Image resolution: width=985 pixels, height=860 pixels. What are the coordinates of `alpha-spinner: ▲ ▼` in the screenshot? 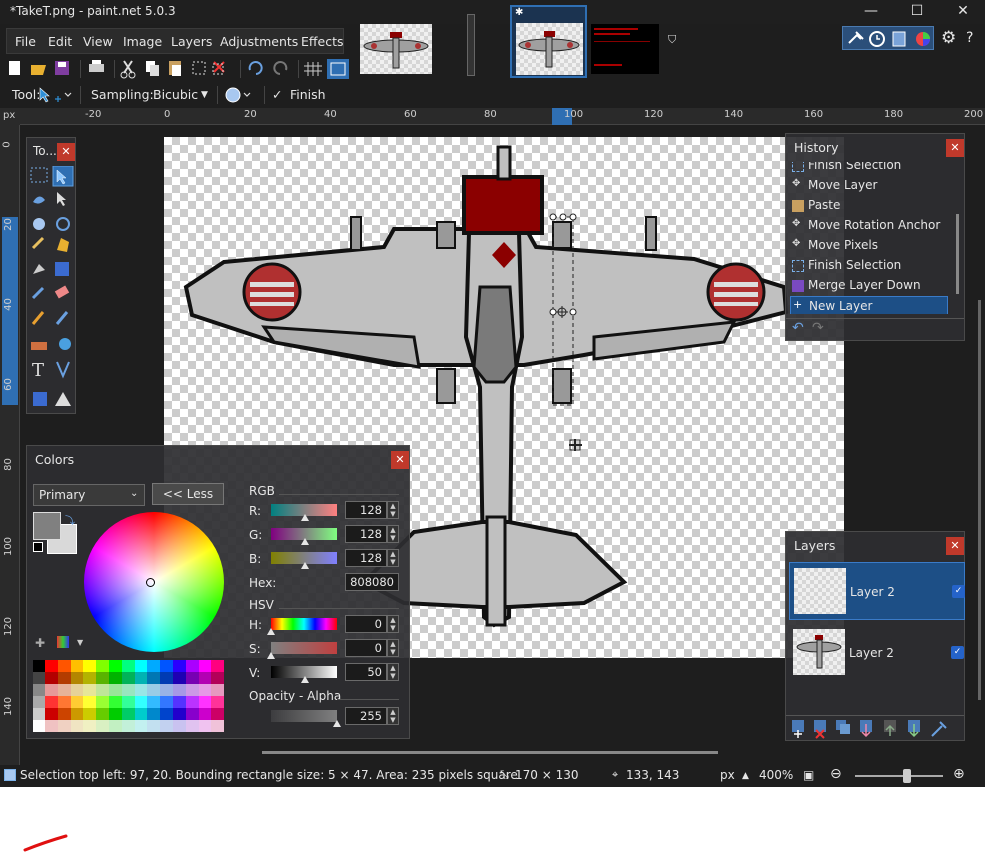 It's located at (393, 716).